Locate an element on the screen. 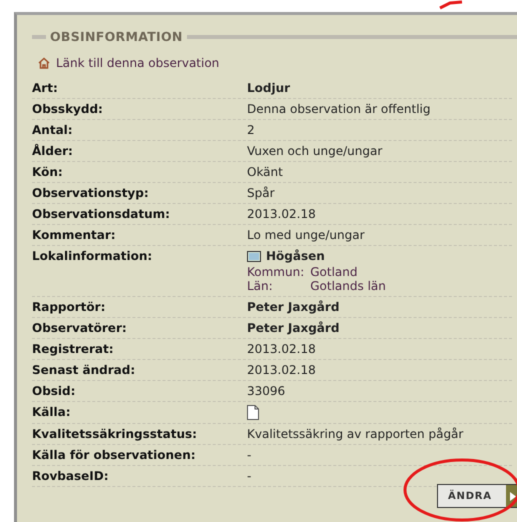 This screenshot has height=522, width=517. field-label: Kvalitetssäkringsstatus: is located at coordinates (115, 434).